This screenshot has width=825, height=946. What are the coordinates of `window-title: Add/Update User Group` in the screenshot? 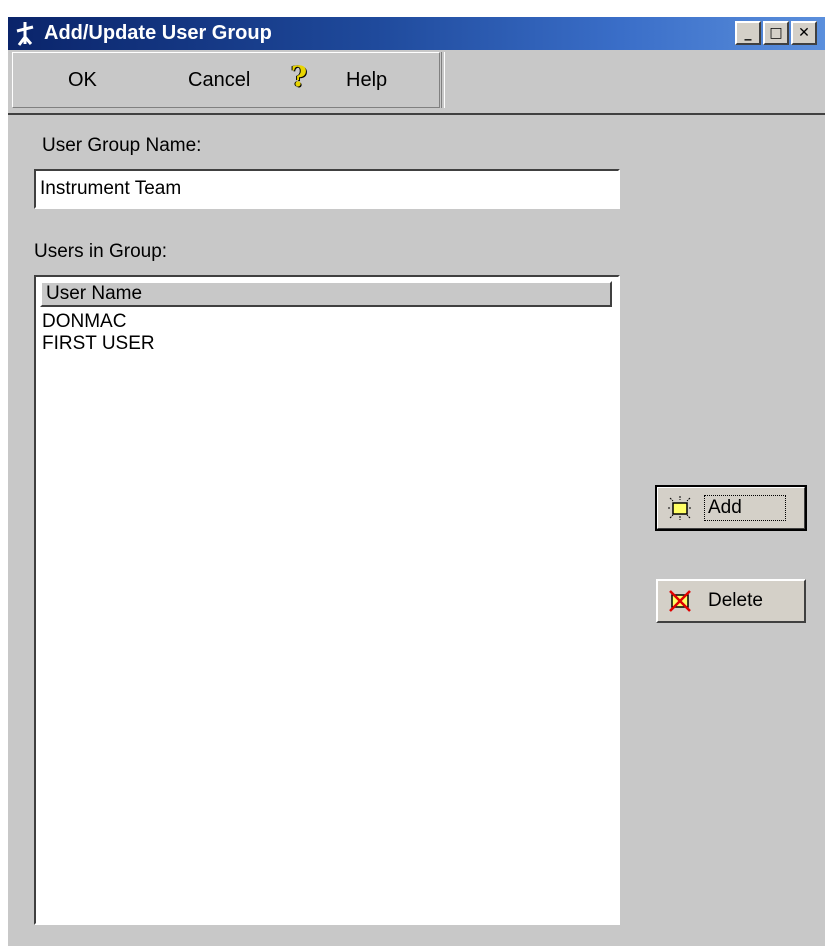 It's located at (158, 33).